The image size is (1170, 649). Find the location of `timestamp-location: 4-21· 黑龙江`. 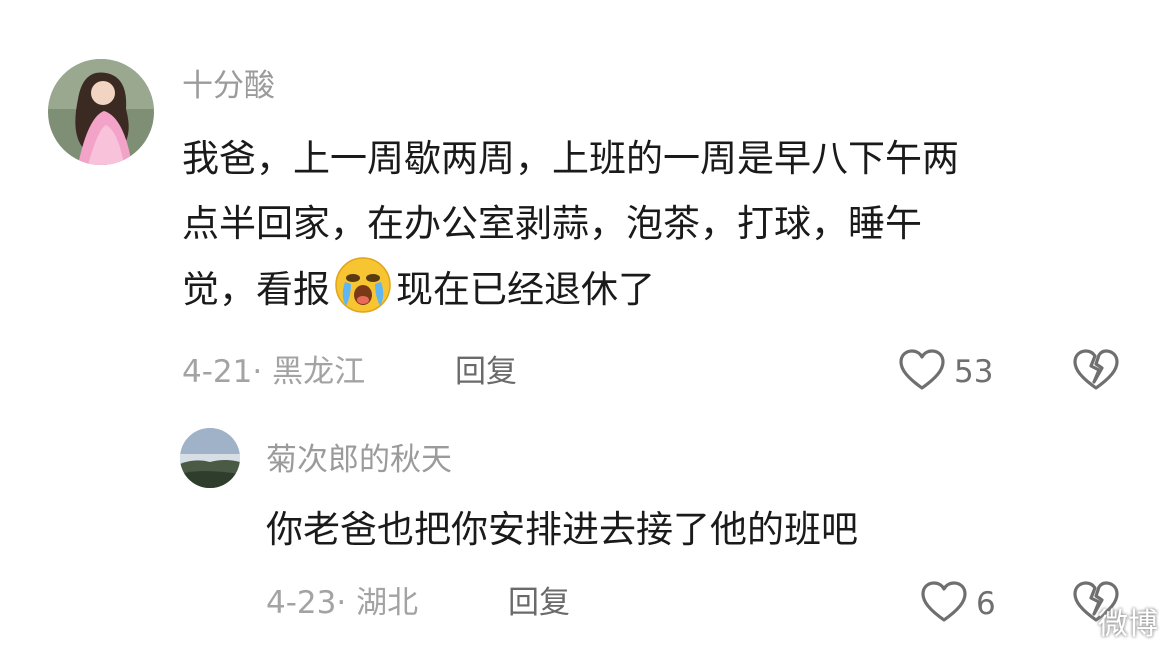

timestamp-location: 4-21· 黑龙江 is located at coordinates (274, 372).